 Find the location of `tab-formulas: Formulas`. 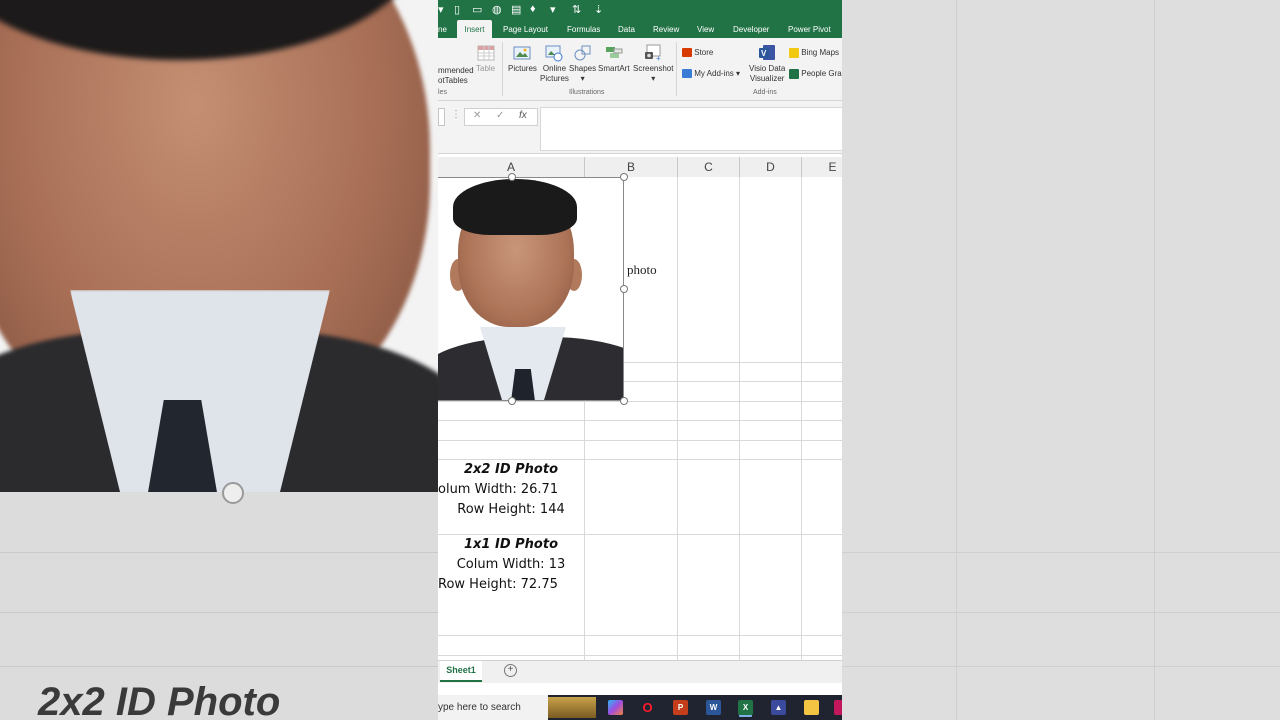

tab-formulas: Formulas is located at coordinates (583, 29).